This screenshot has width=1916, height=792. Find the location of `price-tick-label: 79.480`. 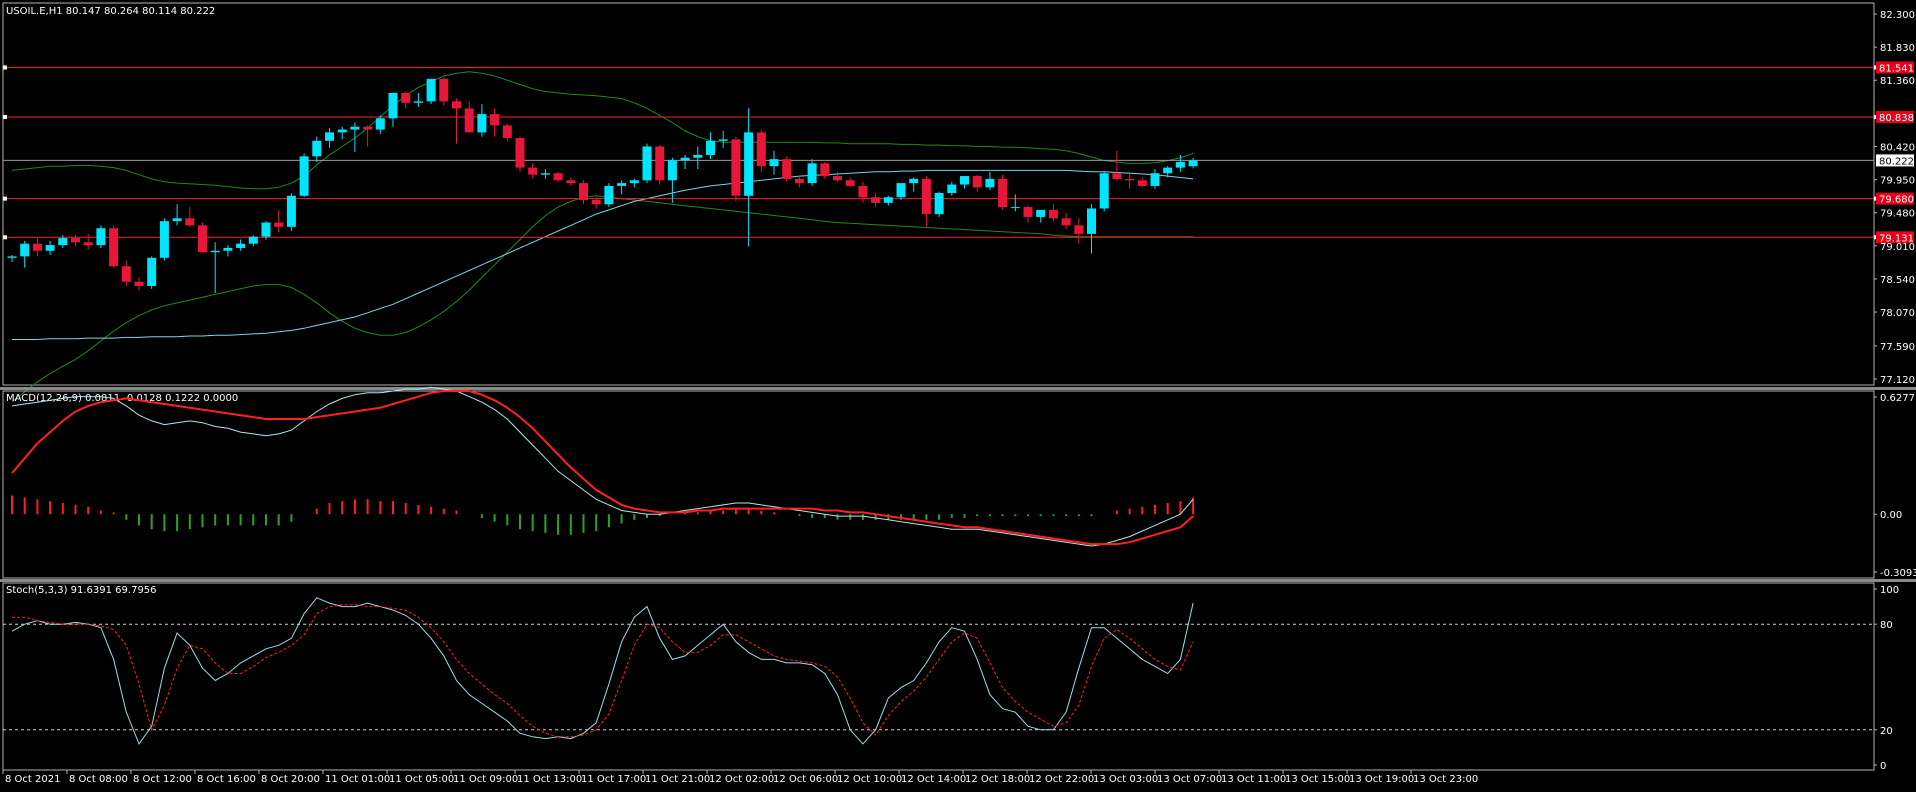

price-tick-label: 79.480 is located at coordinates (1897, 214).